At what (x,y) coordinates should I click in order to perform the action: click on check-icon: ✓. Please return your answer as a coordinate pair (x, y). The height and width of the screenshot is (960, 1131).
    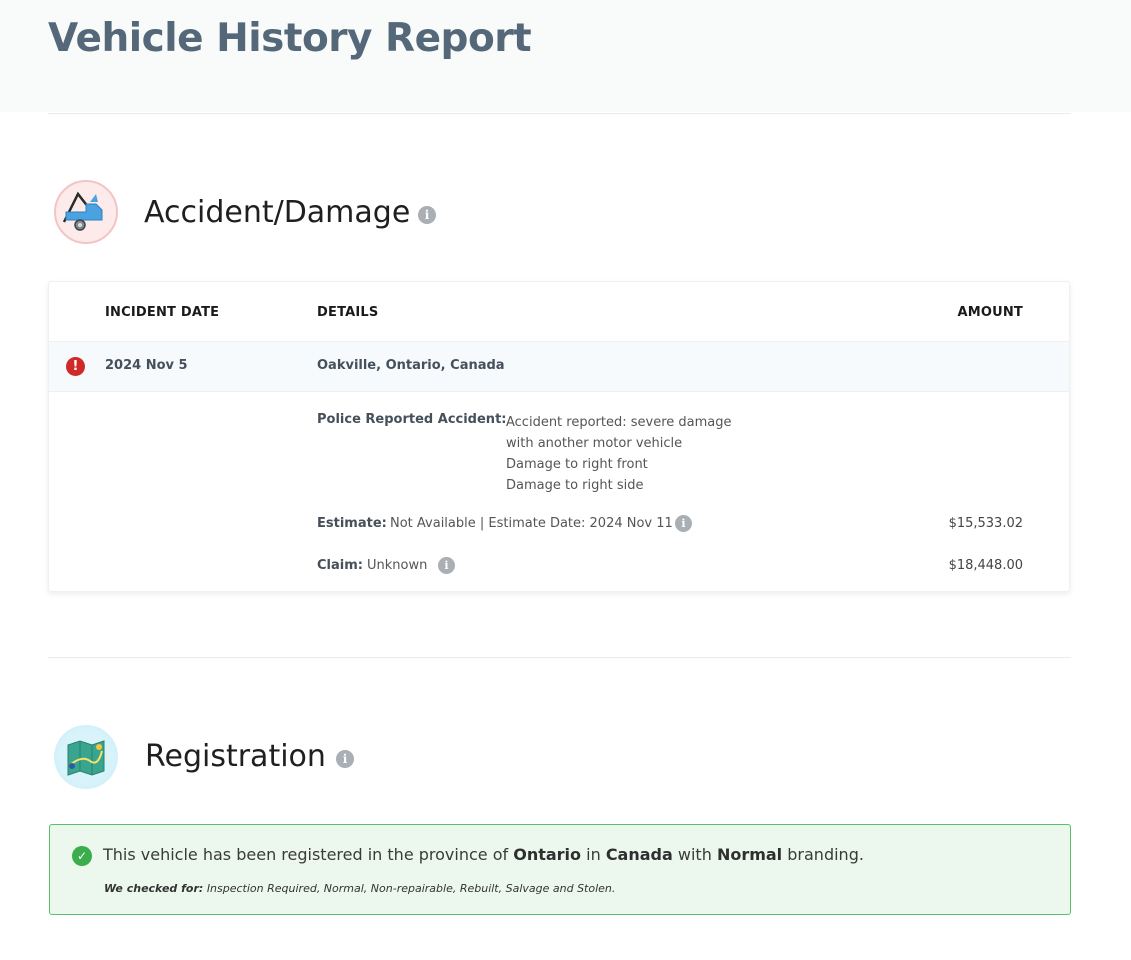
    Looking at the image, I should click on (82, 856).